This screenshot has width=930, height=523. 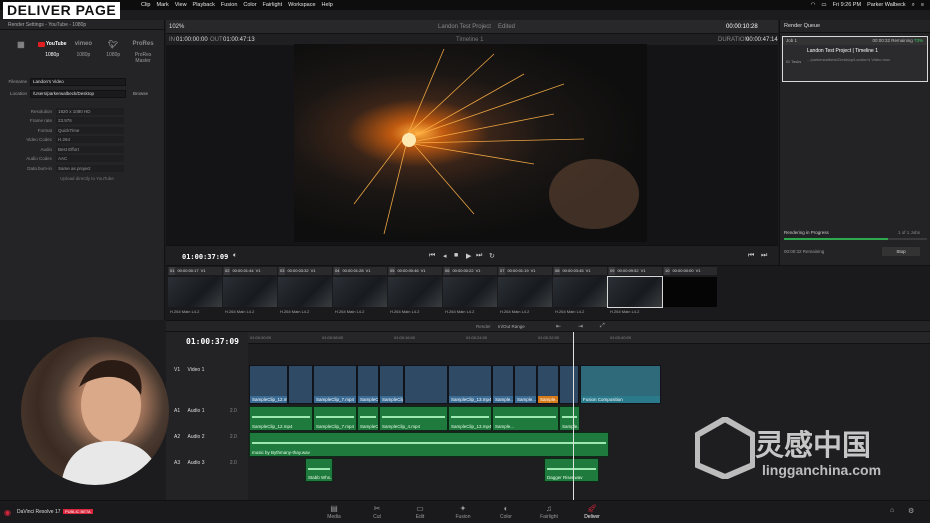 What do you see at coordinates (420, 512) in the screenshot?
I see `page-tab-edit: ▭ Edit` at bounding box center [420, 512].